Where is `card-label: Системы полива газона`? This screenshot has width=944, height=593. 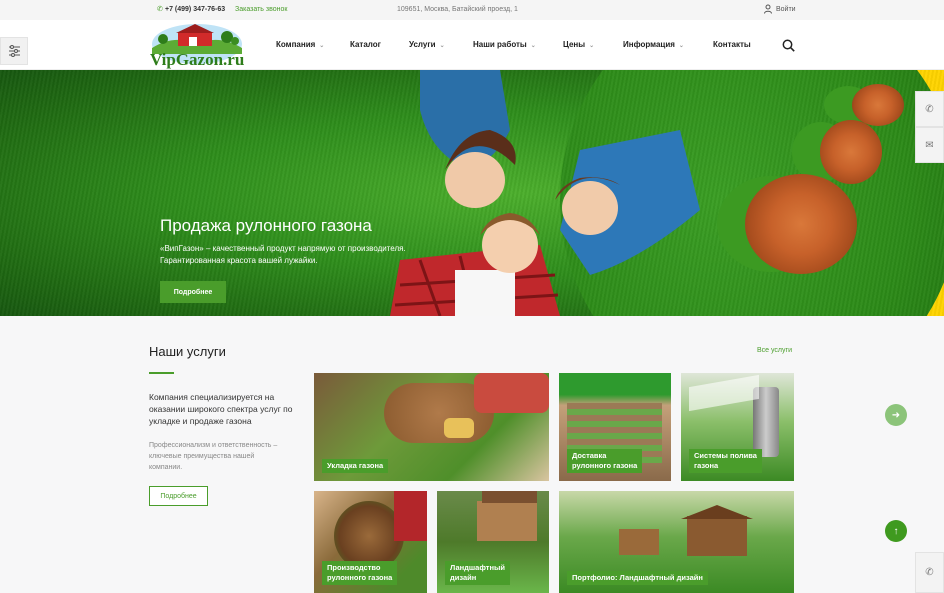 card-label: Системы полива газона is located at coordinates (725, 461).